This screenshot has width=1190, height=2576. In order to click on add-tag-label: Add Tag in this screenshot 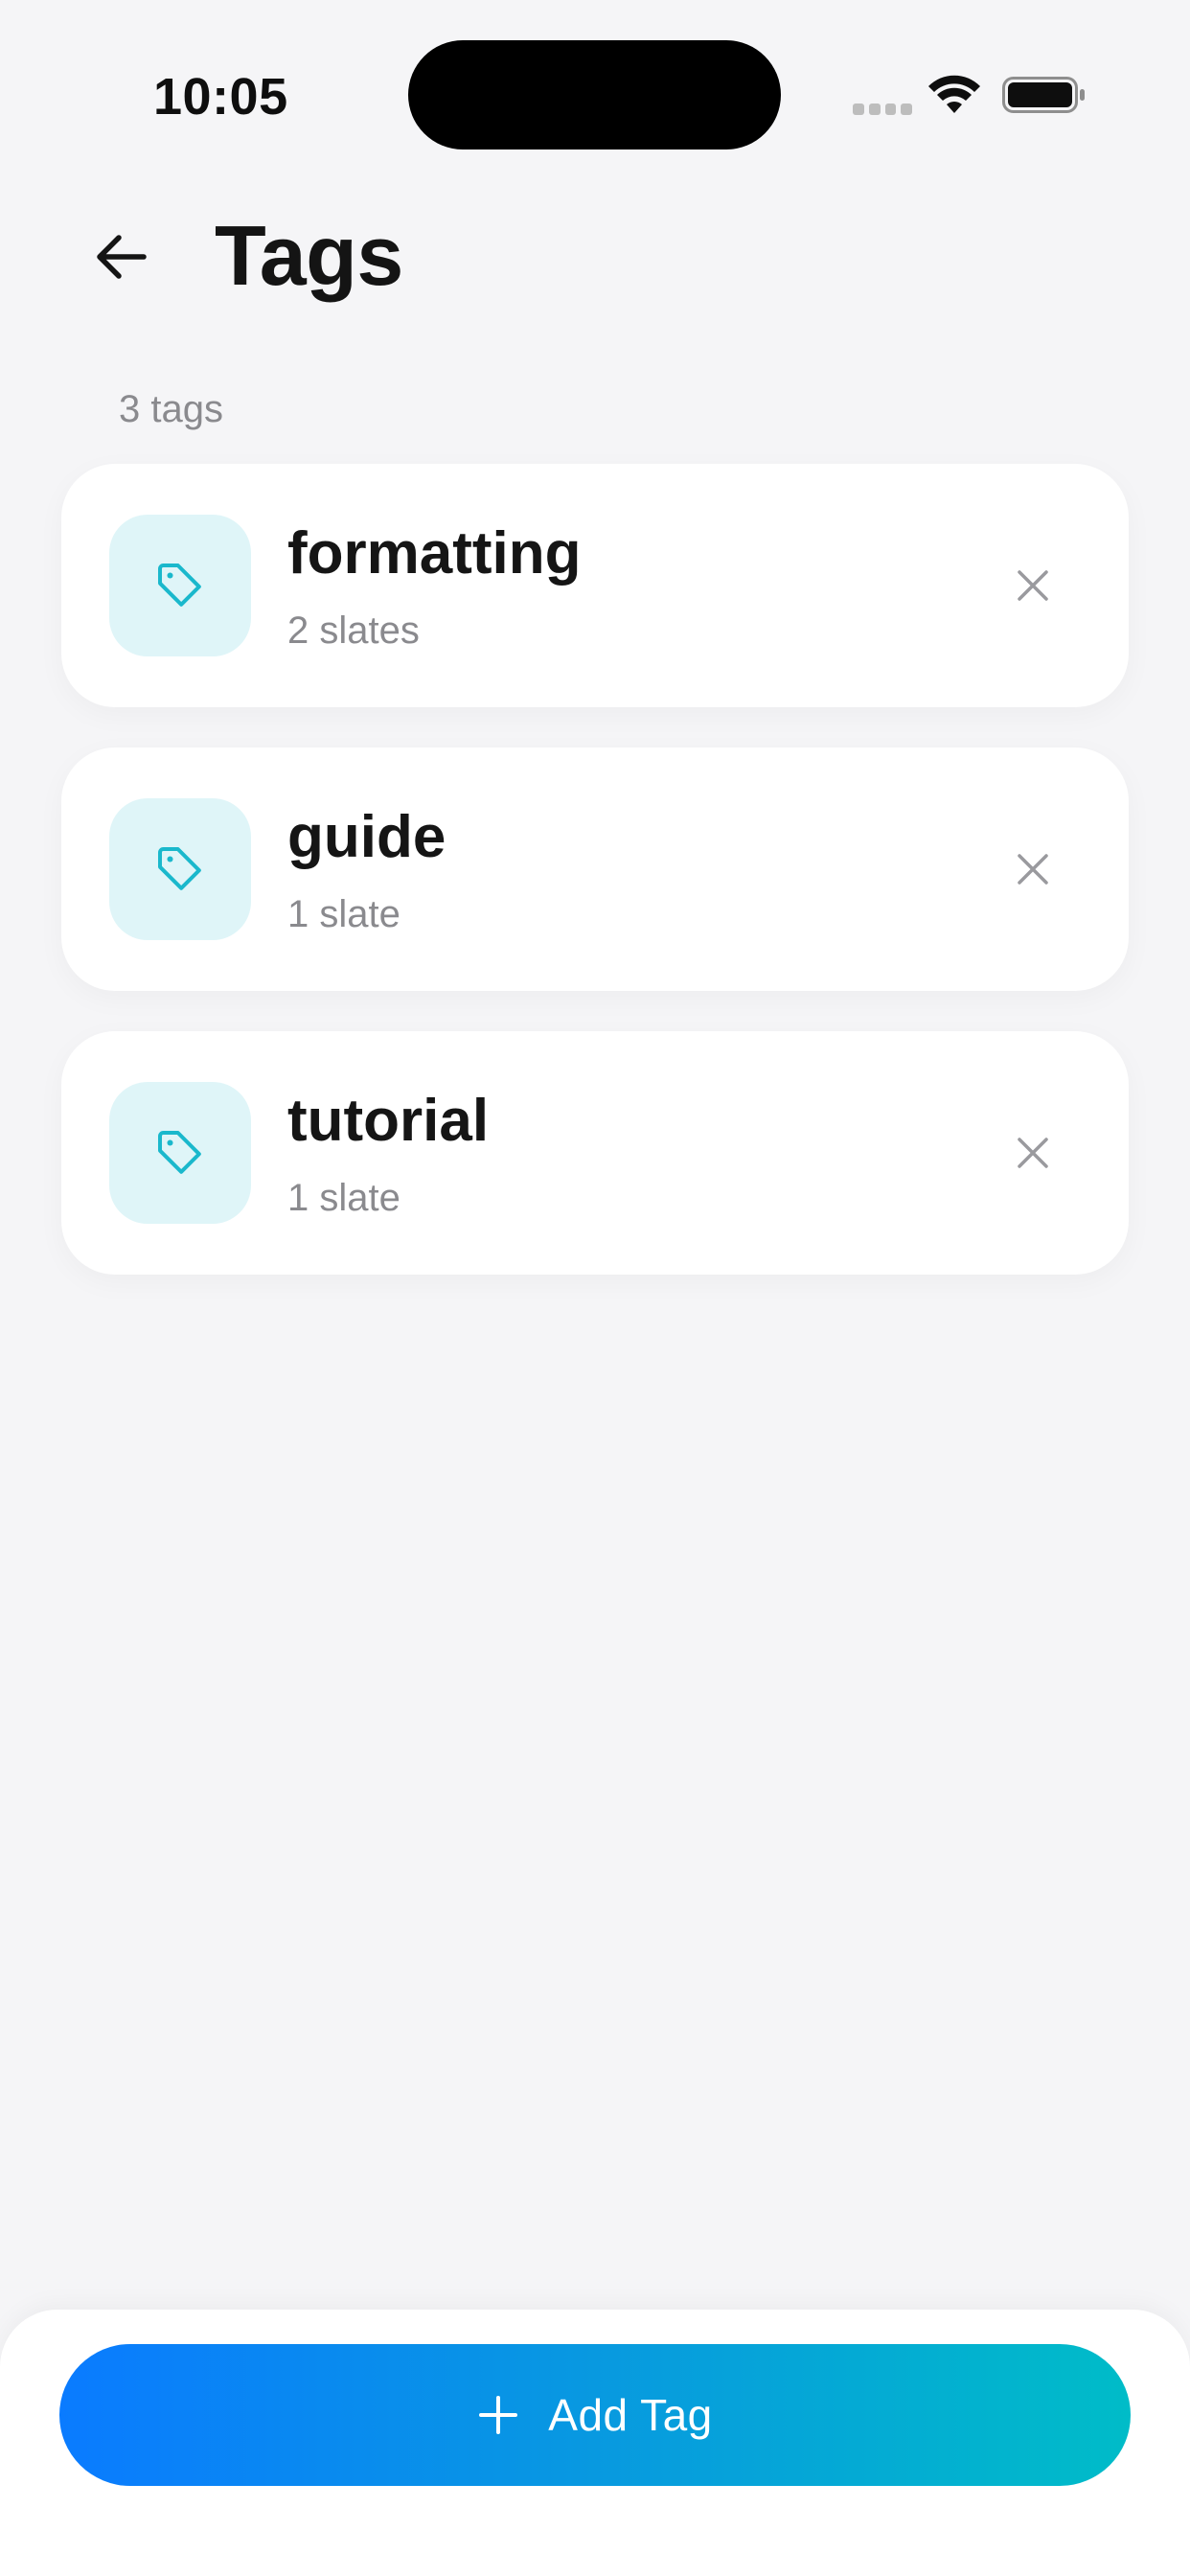, I will do `click(631, 2415)`.